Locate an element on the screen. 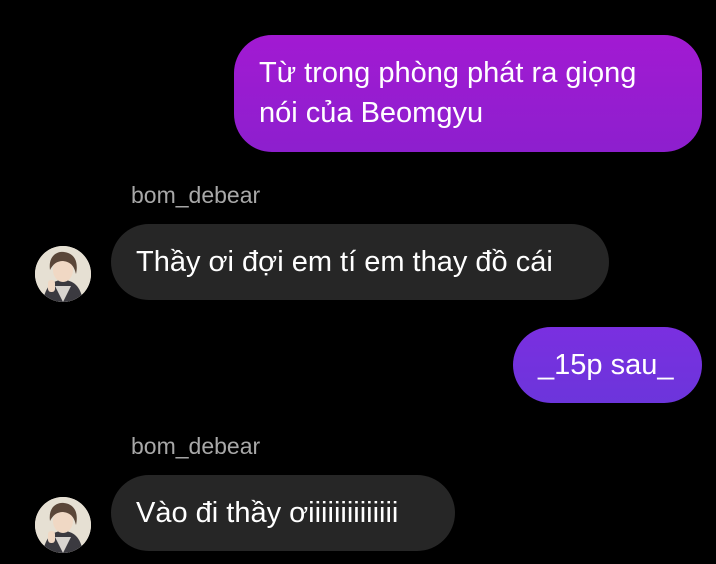  message-bubble-incoming: Thầy ơi đợi em tí em thay đồ cái is located at coordinates (360, 262).